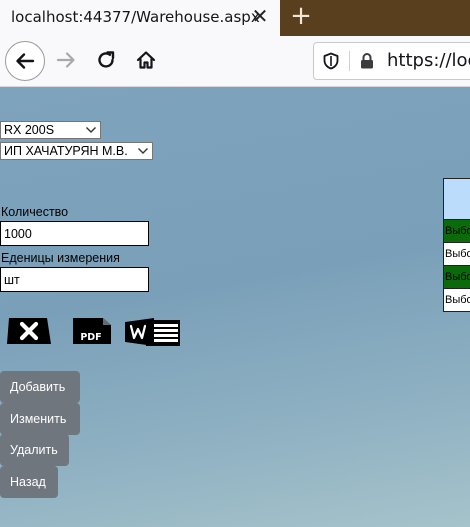 This screenshot has height=527, width=470. What do you see at coordinates (457, 199) in the screenshot?
I see `grid-header` at bounding box center [457, 199].